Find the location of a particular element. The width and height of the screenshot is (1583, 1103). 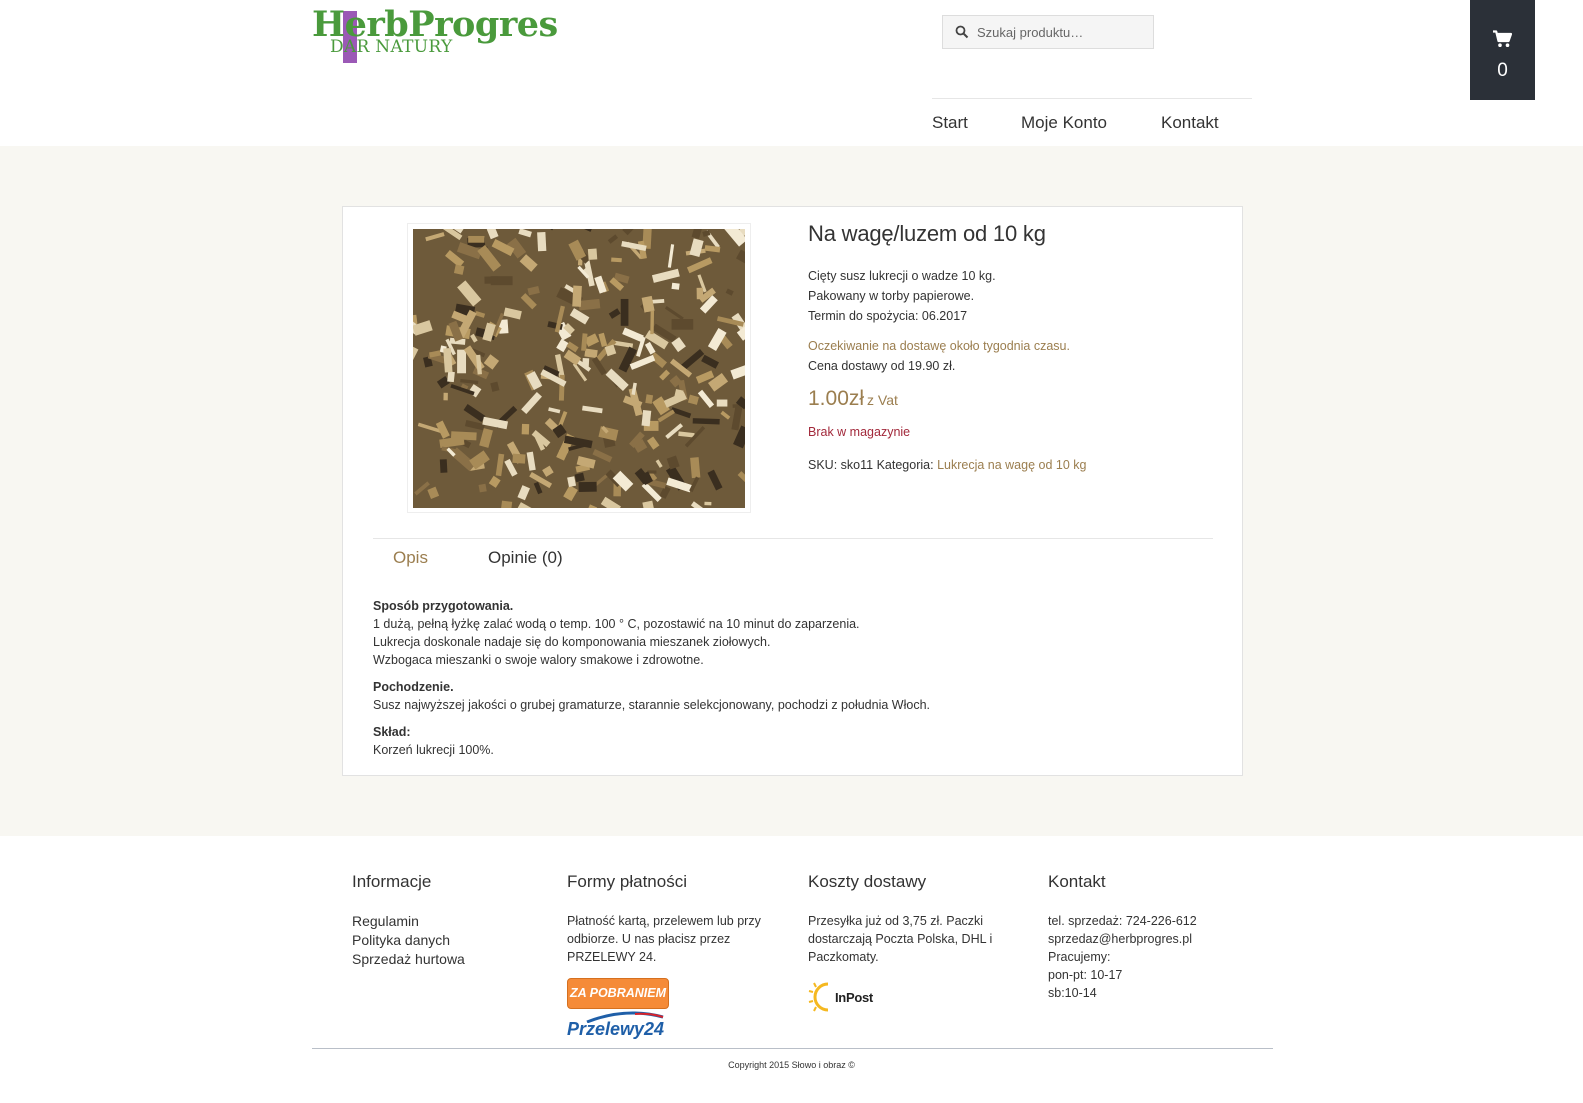

tab-opis: Opis is located at coordinates (410, 558).